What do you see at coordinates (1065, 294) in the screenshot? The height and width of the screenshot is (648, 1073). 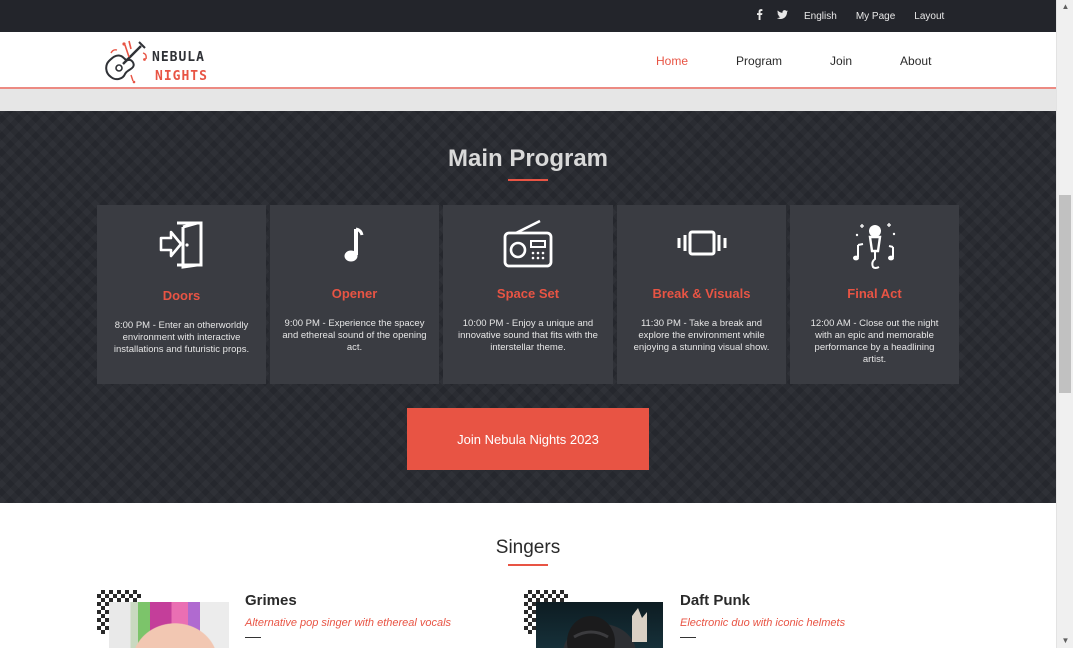 I see `scrollbar-thumb` at bounding box center [1065, 294].